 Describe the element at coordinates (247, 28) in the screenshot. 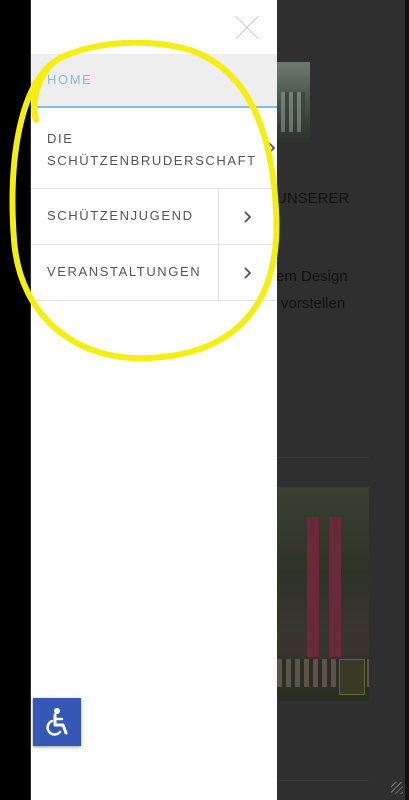

I see `close-icon` at that location.